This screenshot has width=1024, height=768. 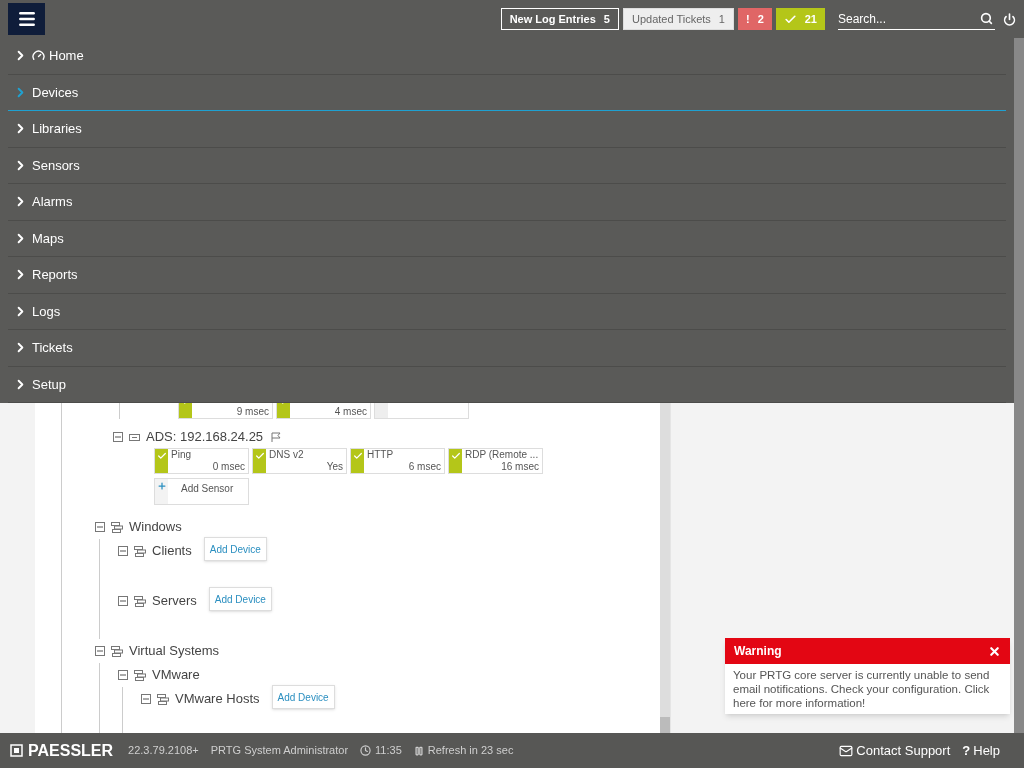 I want to click on menu-item: Setup, so click(x=507, y=384).